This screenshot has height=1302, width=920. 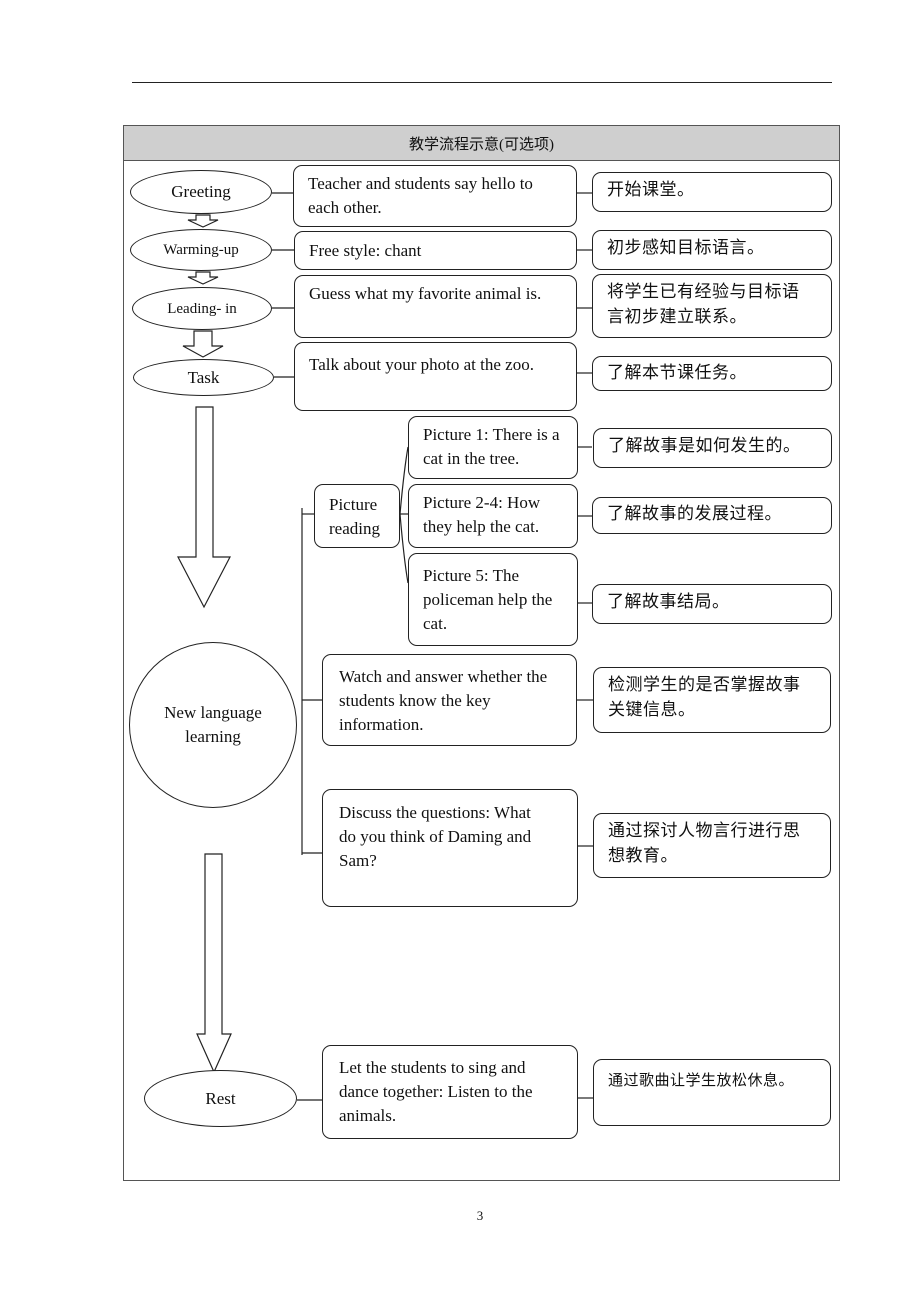 What do you see at coordinates (435, 250) in the screenshot?
I see `activity-warming-up: Free style: chant` at bounding box center [435, 250].